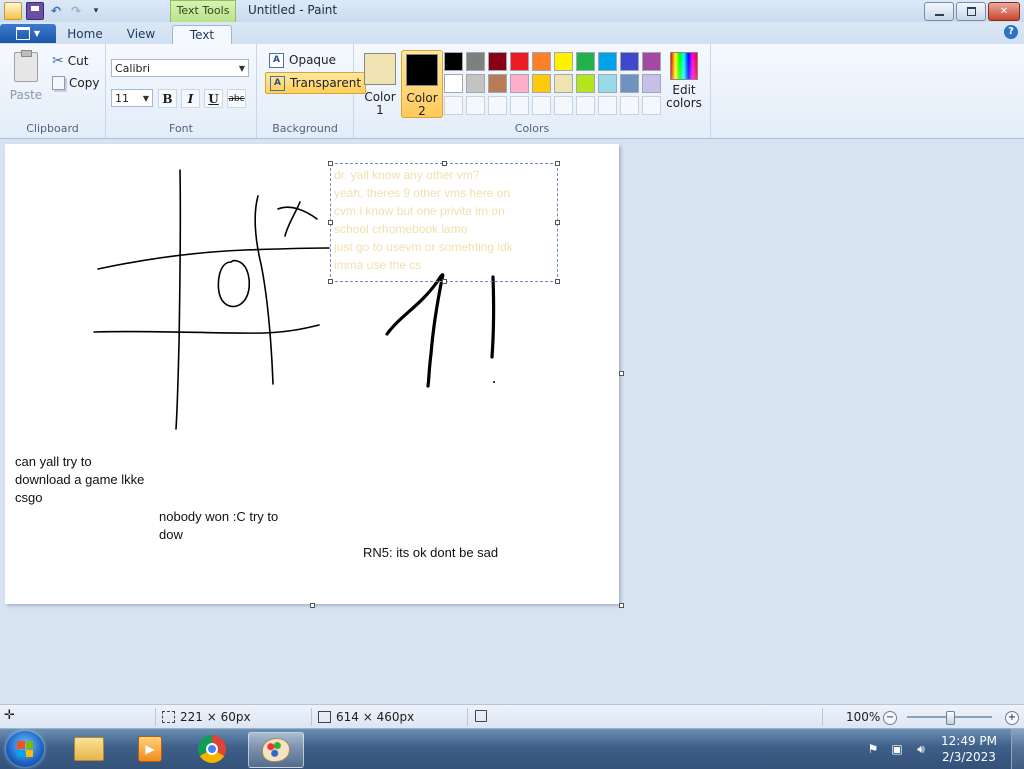 Image resolution: width=1024 pixels, height=769 pixels. Describe the element at coordinates (35, 11) in the screenshot. I see `save-icon` at that location.